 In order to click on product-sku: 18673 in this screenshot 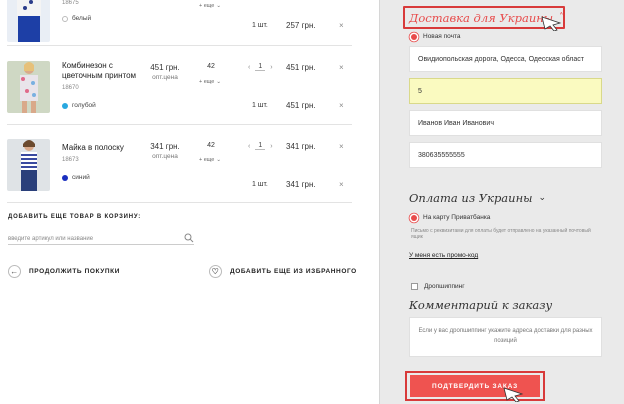, I will do `click(70, 160)`.